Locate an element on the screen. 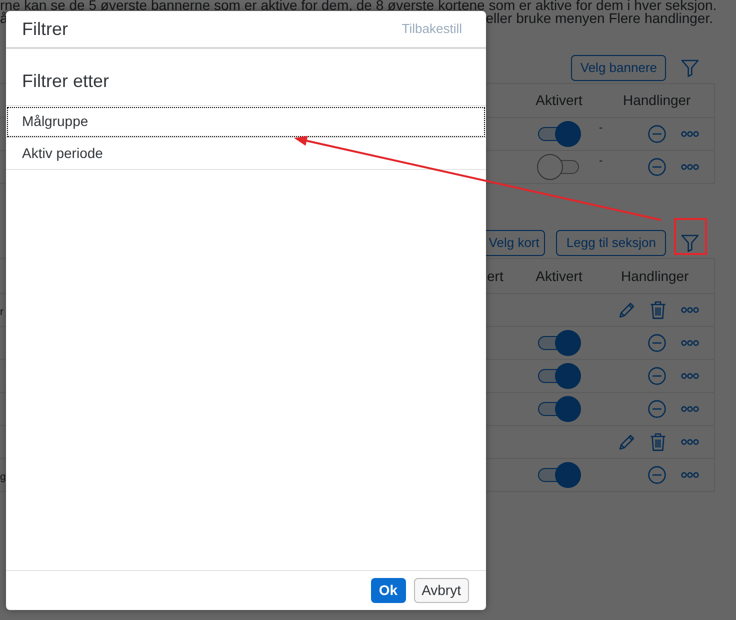  ok-button: Ok is located at coordinates (388, 590).